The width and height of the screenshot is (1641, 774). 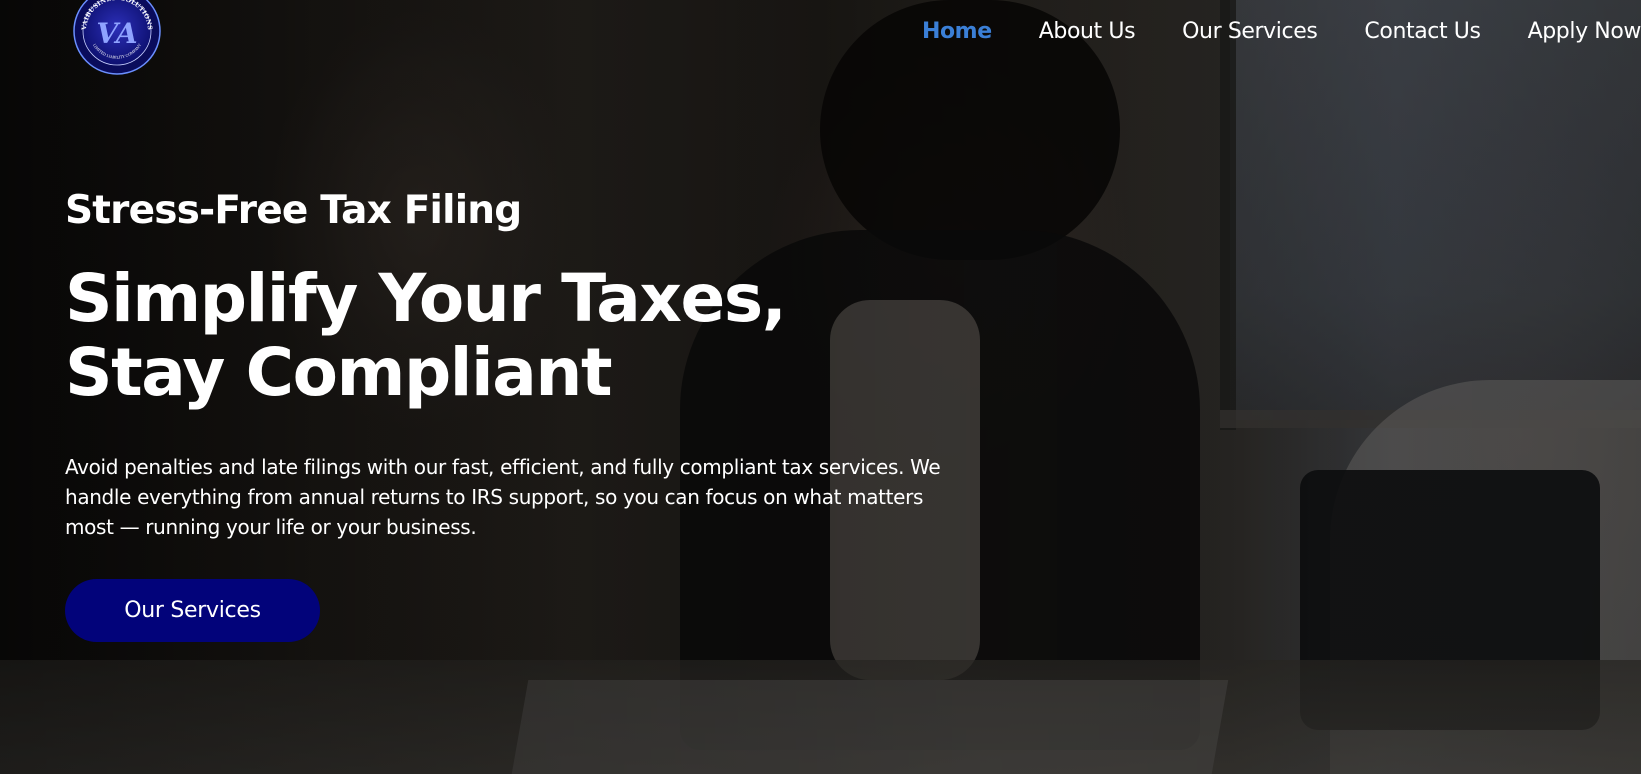 I want to click on hero-headline: Simplify Your Taxes, Stay Compliant, so click(x=426, y=335).